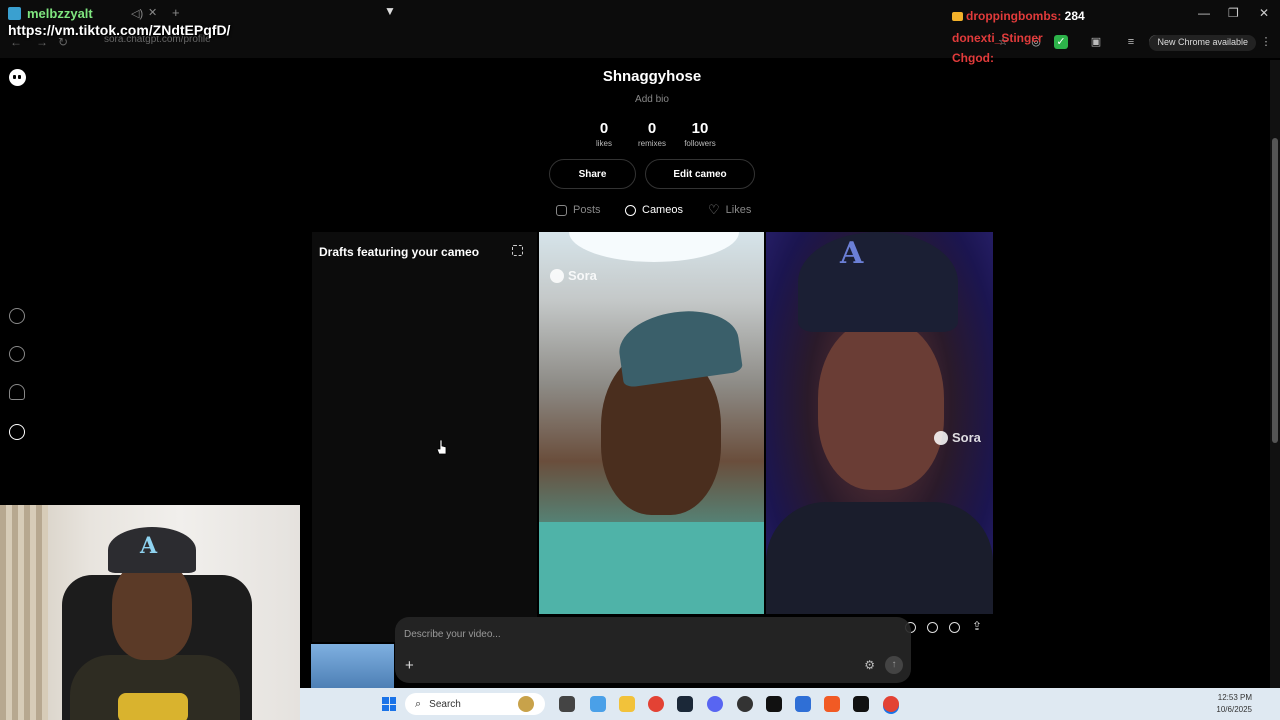 The height and width of the screenshot is (720, 1280). What do you see at coordinates (1266, 42) in the screenshot?
I see `chrome-menu-icon: ⋮` at bounding box center [1266, 42].